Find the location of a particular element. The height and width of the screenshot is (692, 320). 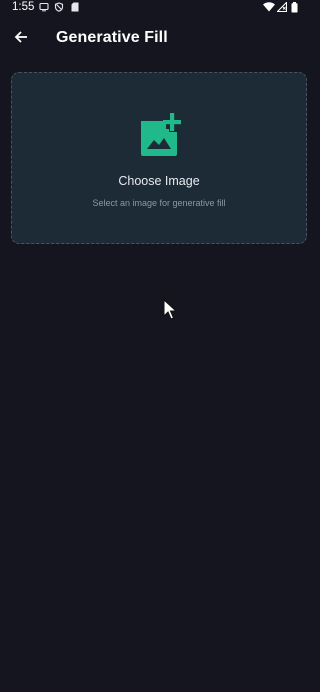

screen-record-icon is located at coordinates (44, 8).